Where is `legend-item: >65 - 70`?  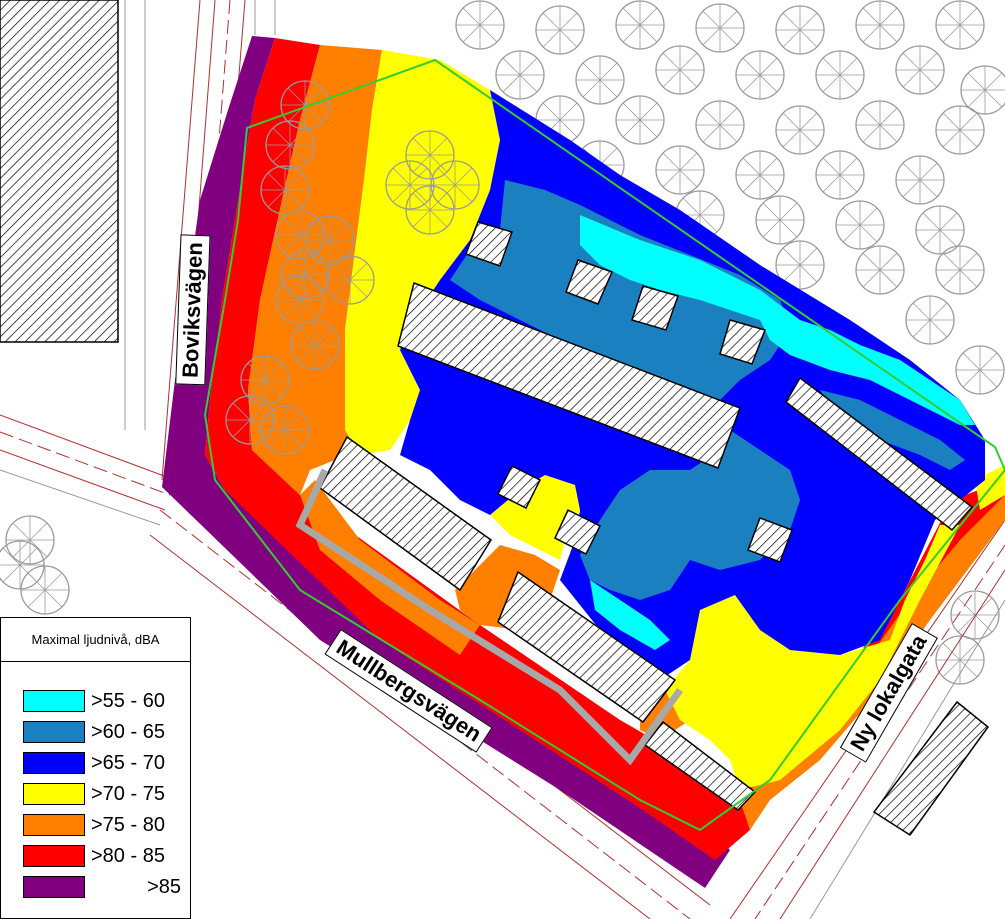
legend-item: >65 - 70 is located at coordinates (105, 764).